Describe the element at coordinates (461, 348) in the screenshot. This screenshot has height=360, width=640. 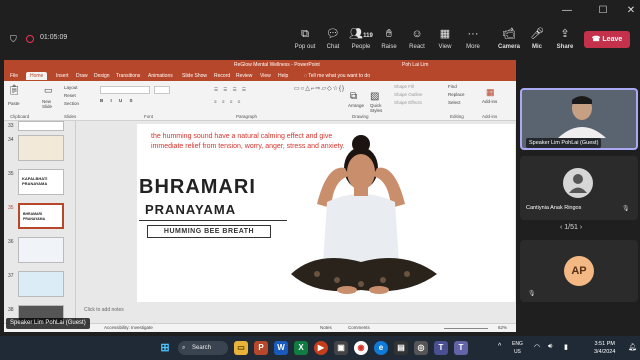
I see `teams-meeting-icon: T` at that location.